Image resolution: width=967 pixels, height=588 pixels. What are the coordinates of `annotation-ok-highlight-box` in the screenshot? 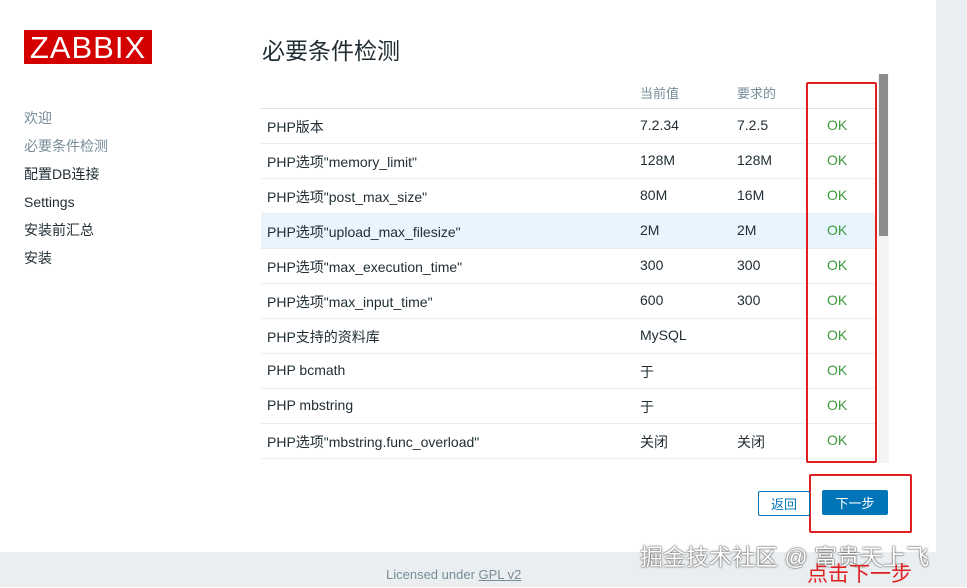 It's located at (841, 272).